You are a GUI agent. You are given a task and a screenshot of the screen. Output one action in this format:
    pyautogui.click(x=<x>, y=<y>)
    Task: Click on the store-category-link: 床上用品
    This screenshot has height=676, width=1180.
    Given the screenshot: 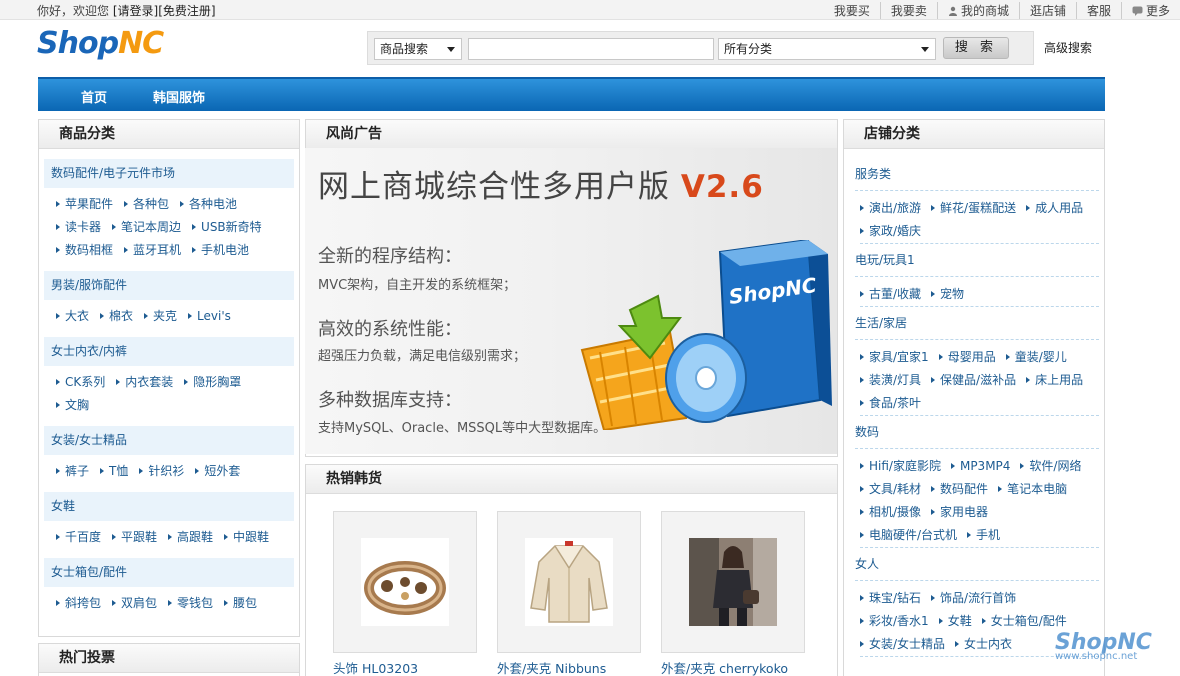 What is the action you would take?
    pyautogui.click(x=1054, y=379)
    